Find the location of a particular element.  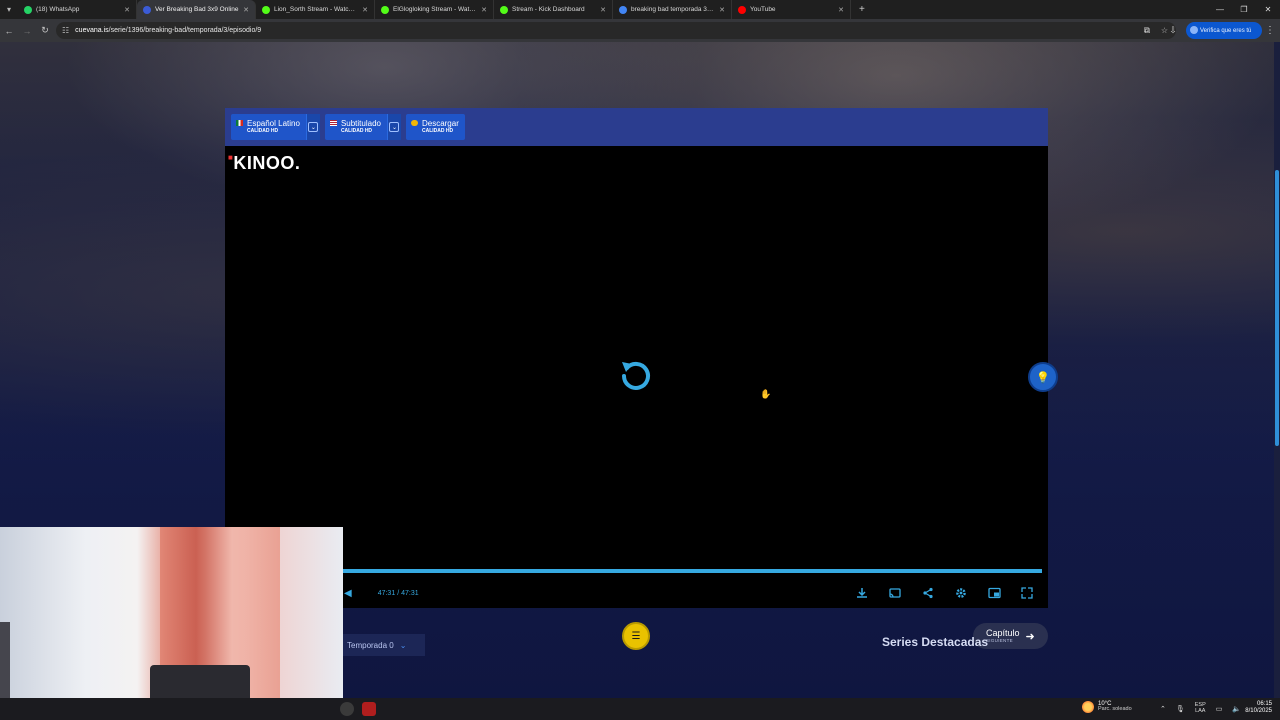

clock-date: 8/10/2025 is located at coordinates (1258, 710).